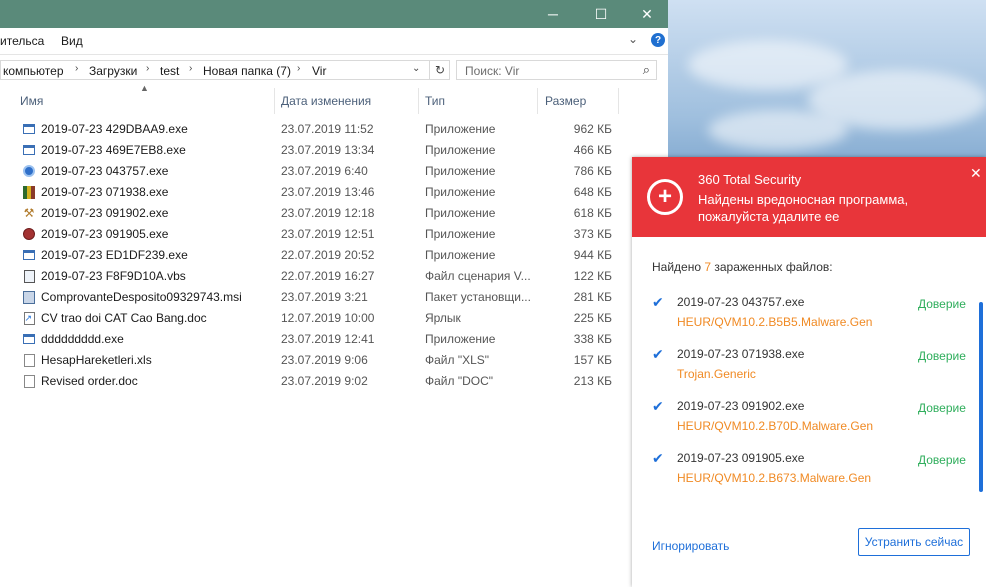 This screenshot has height=587, width=986. I want to click on file-name: CV trao doi CAT Cao Bang.doc, so click(124, 318).